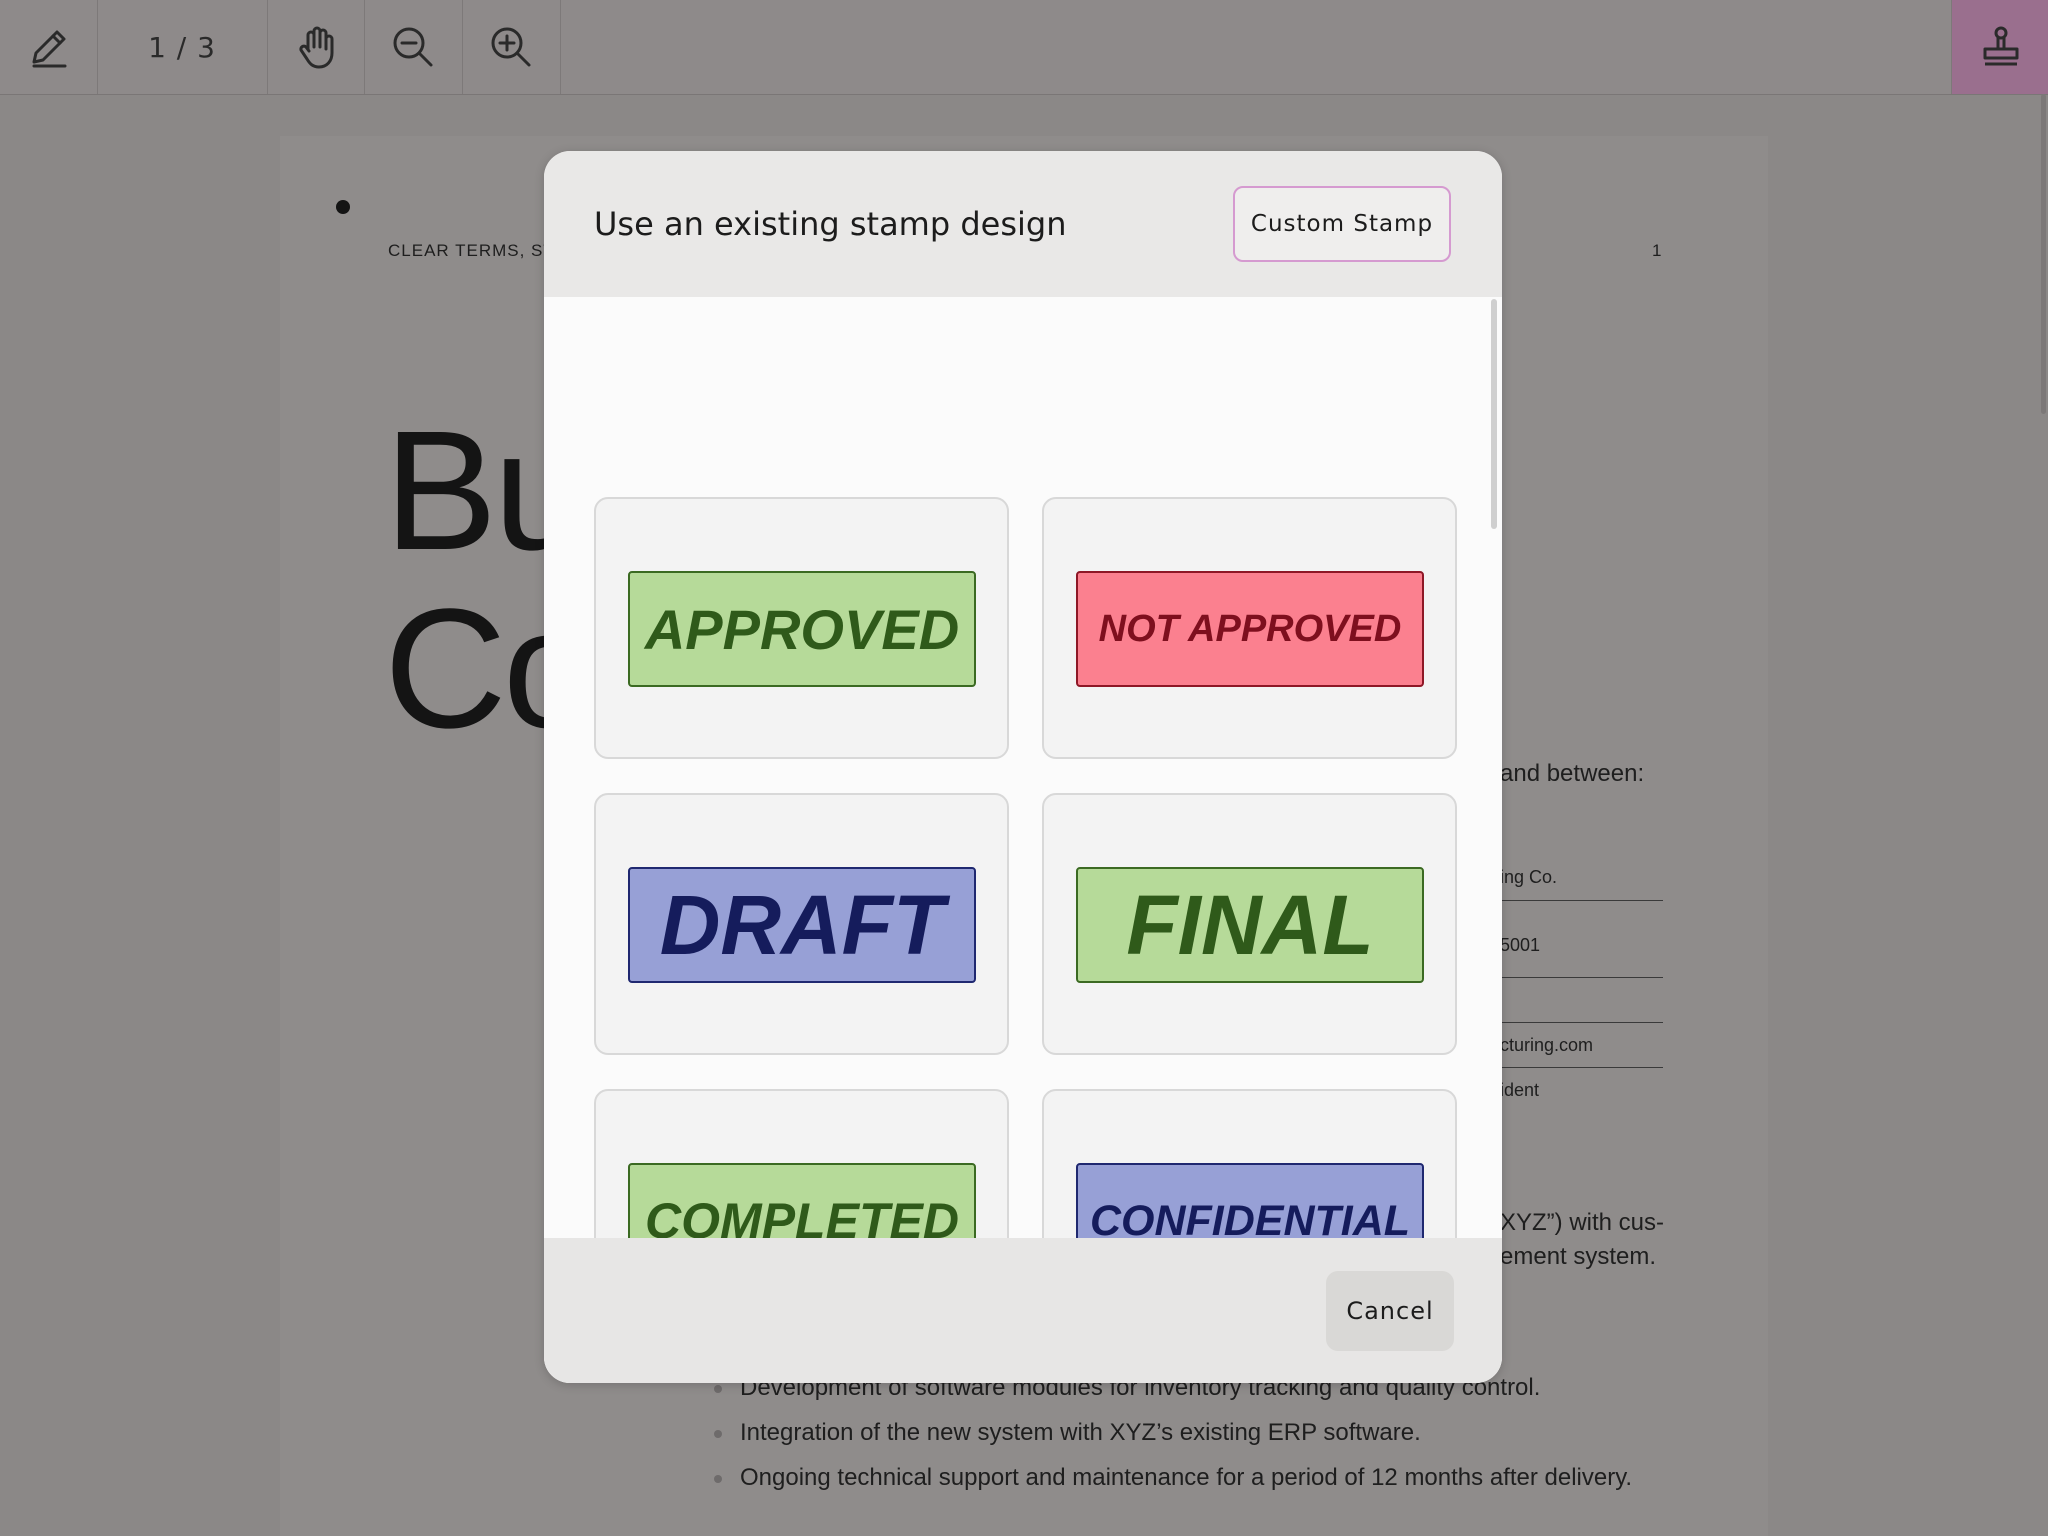 The height and width of the screenshot is (1536, 2048). What do you see at coordinates (1494, 414) in the screenshot?
I see `dialog-scrollbar` at bounding box center [1494, 414].